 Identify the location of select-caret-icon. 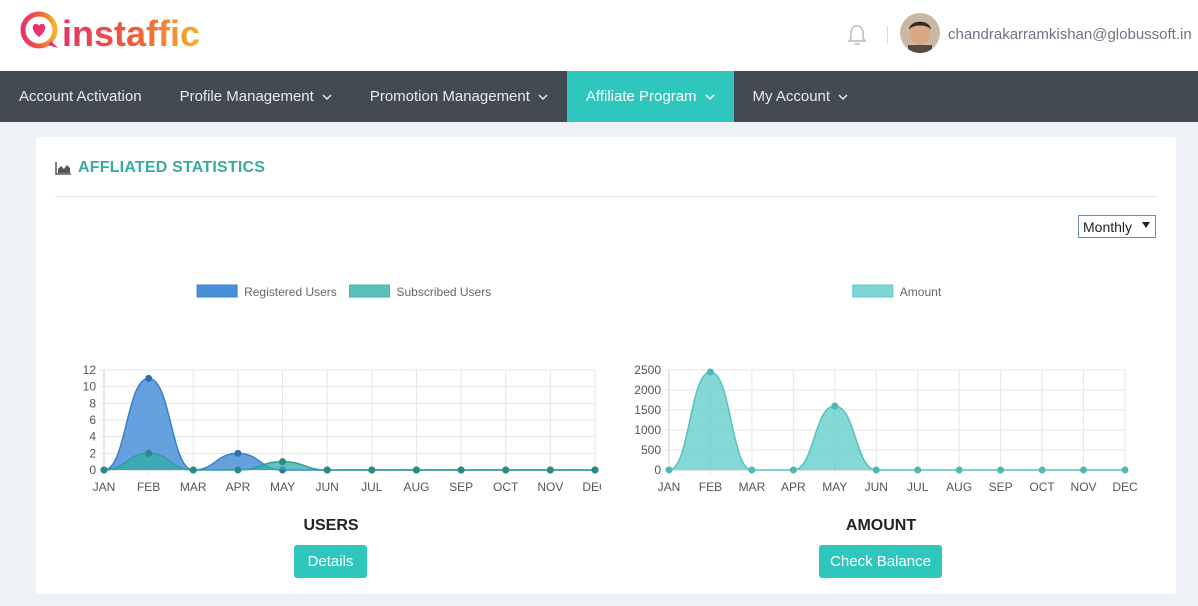
(1146, 225).